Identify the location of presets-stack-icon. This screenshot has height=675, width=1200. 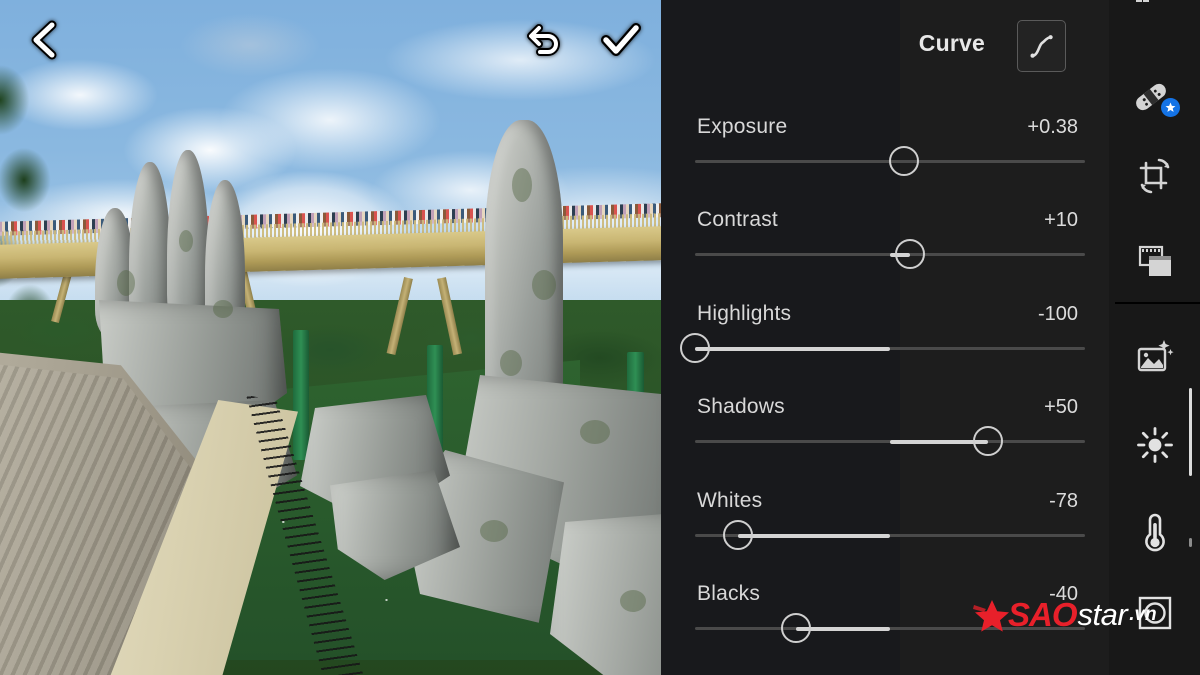
(1154, 260).